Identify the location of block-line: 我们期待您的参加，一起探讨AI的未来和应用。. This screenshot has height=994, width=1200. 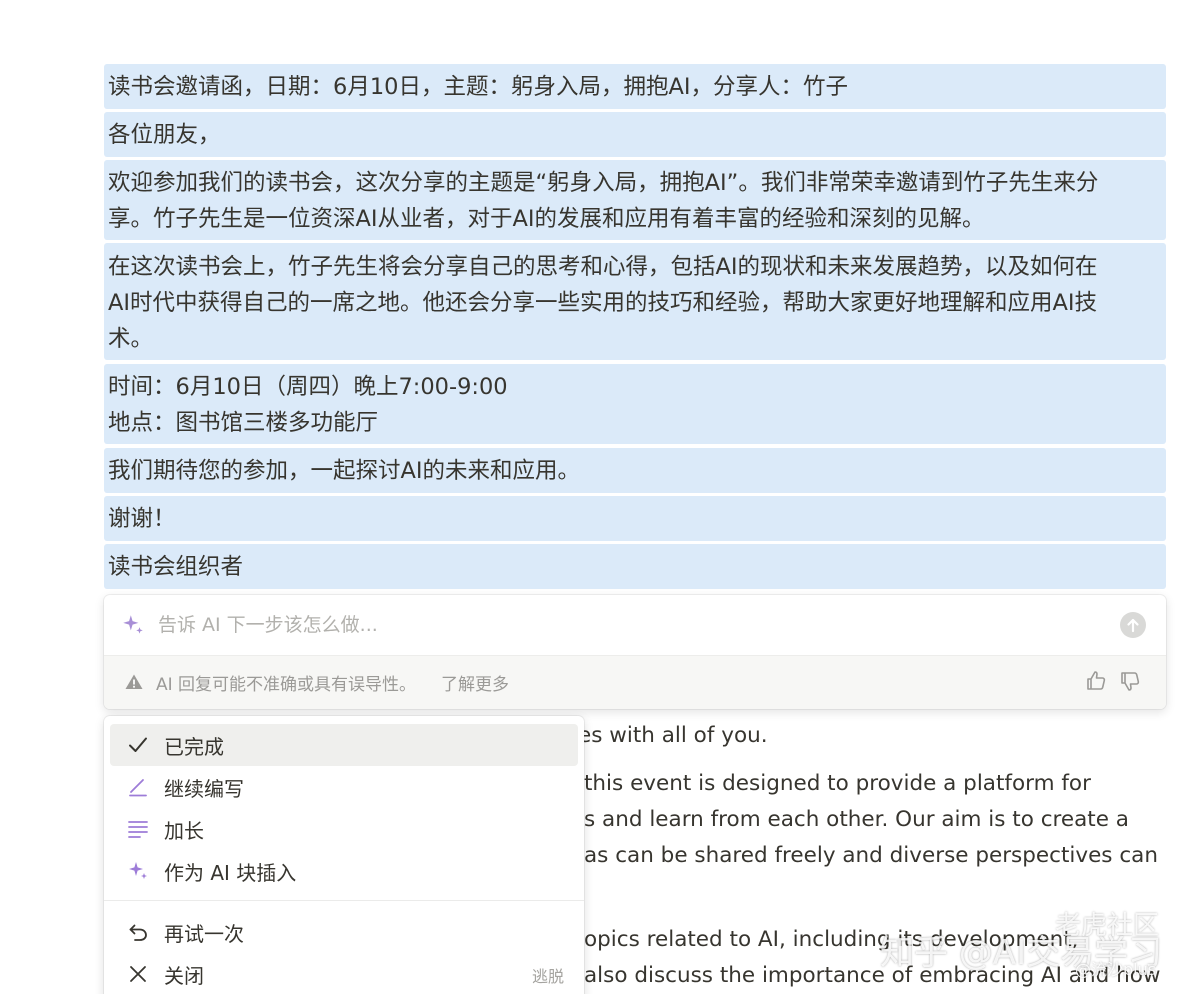
(344, 471).